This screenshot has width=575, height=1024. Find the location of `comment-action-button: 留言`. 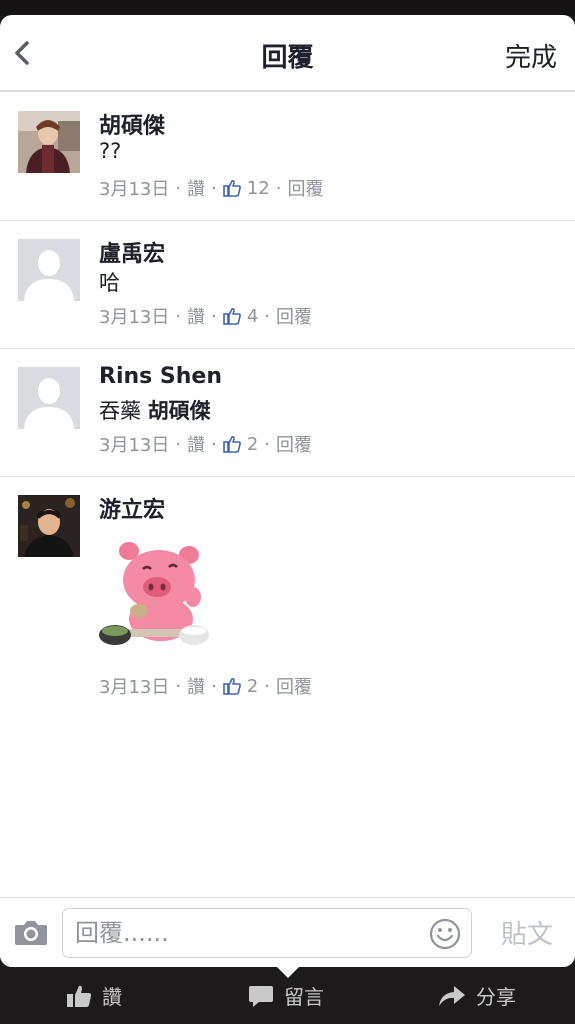

comment-action-button: 留言 is located at coordinates (286, 995).